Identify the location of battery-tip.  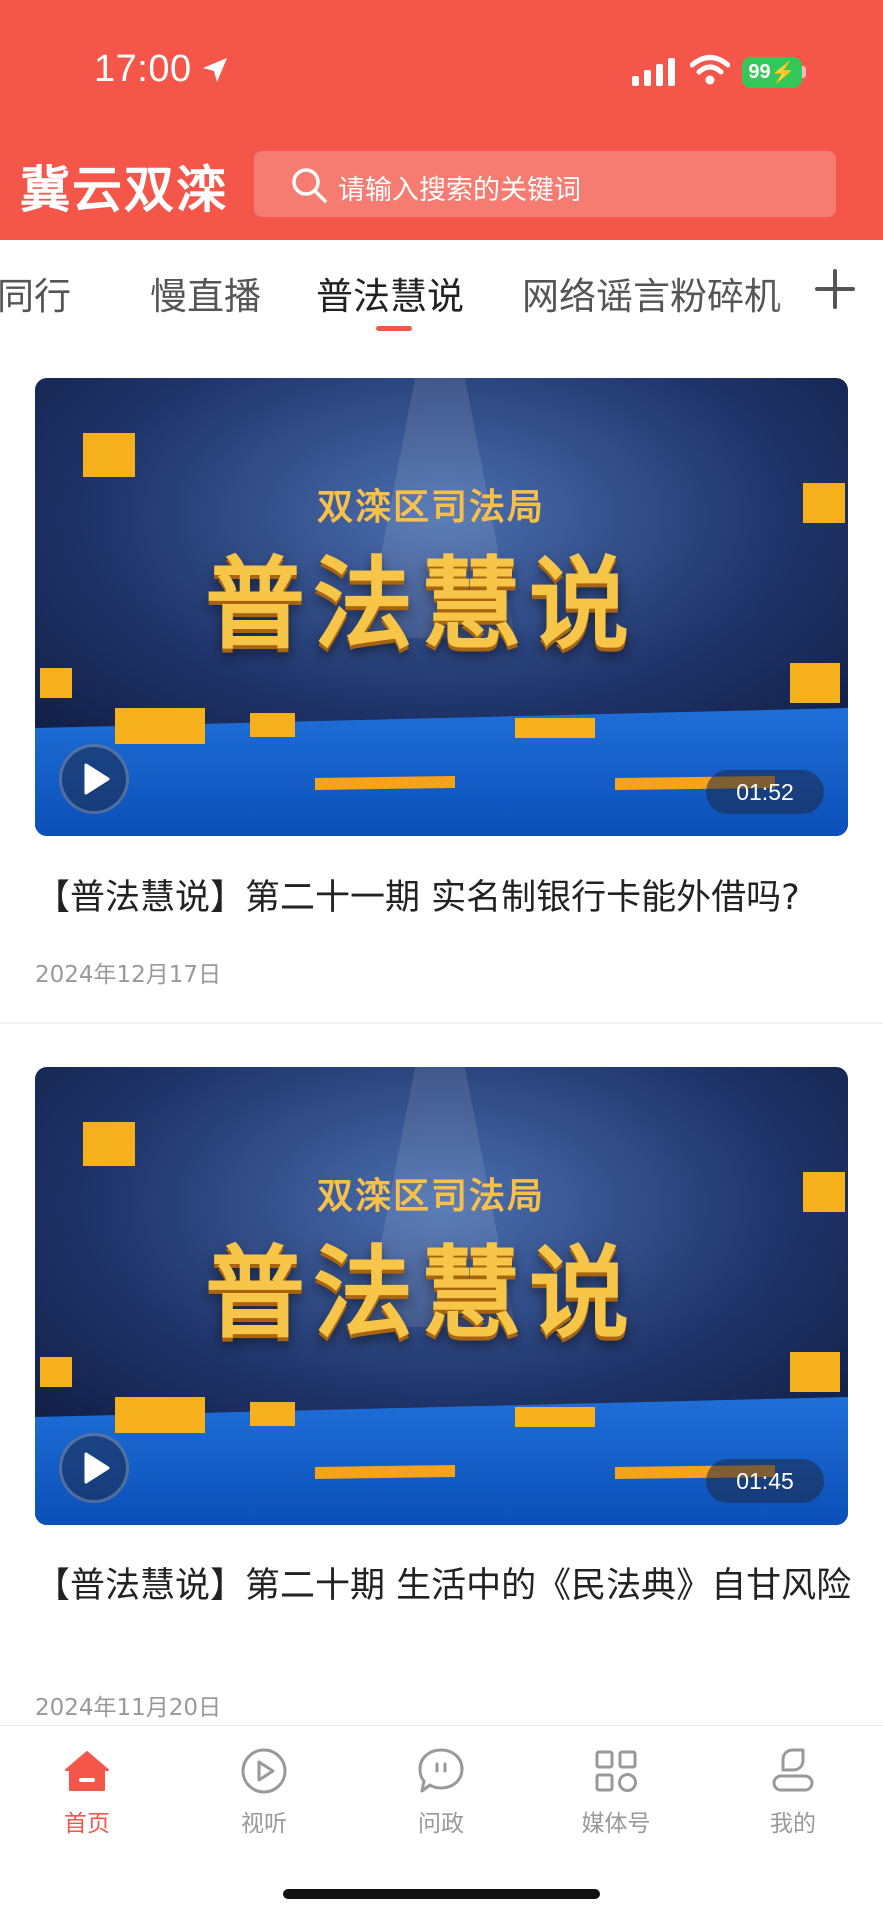
(804, 72).